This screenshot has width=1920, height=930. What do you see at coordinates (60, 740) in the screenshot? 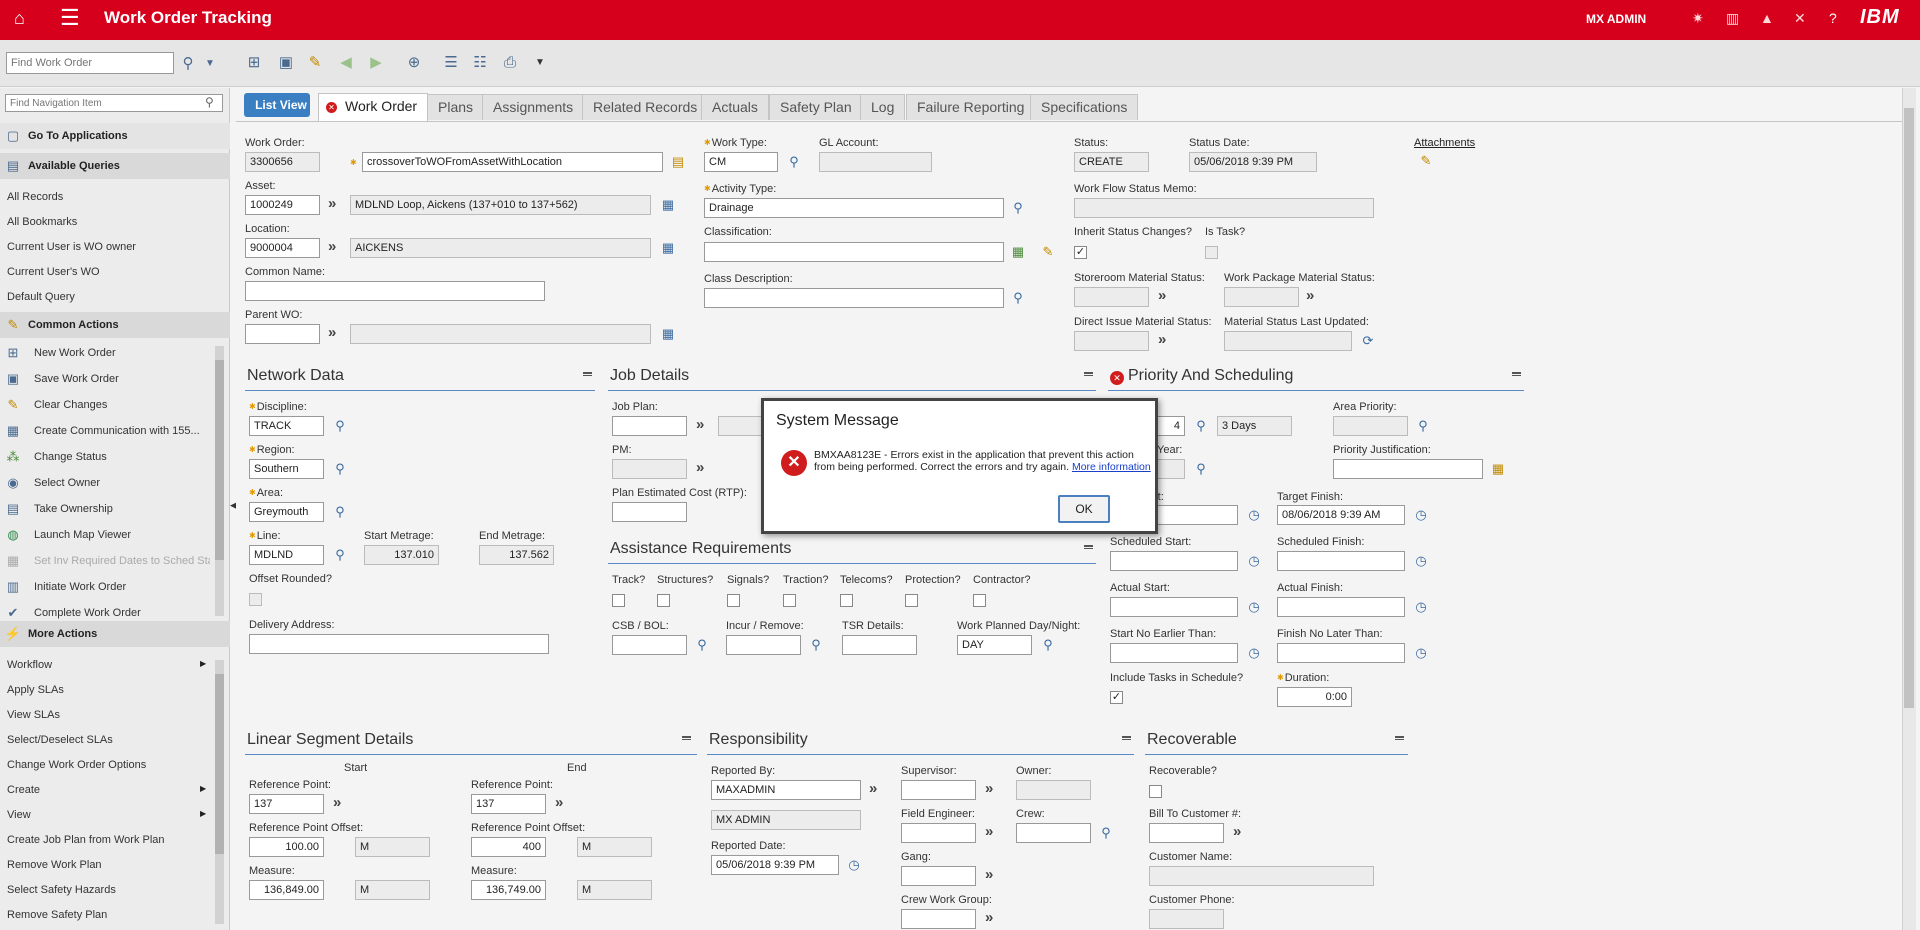
I see `more-action-item: Select/Deselect SLAs` at bounding box center [60, 740].